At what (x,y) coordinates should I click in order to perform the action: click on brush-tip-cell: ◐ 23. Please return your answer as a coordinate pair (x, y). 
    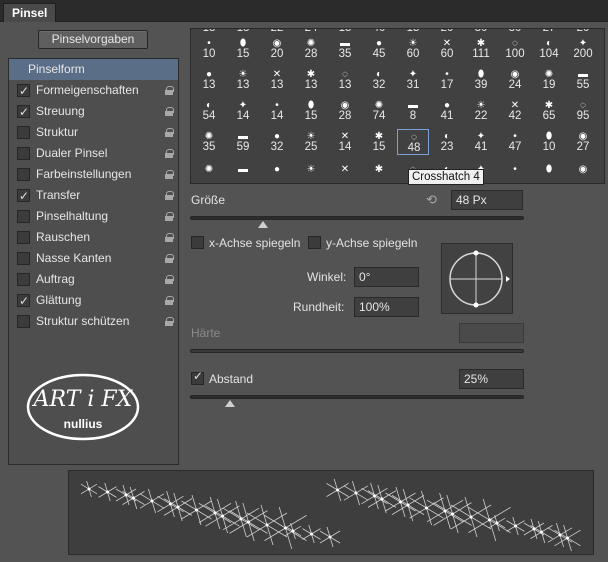
    Looking at the image, I should click on (447, 142).